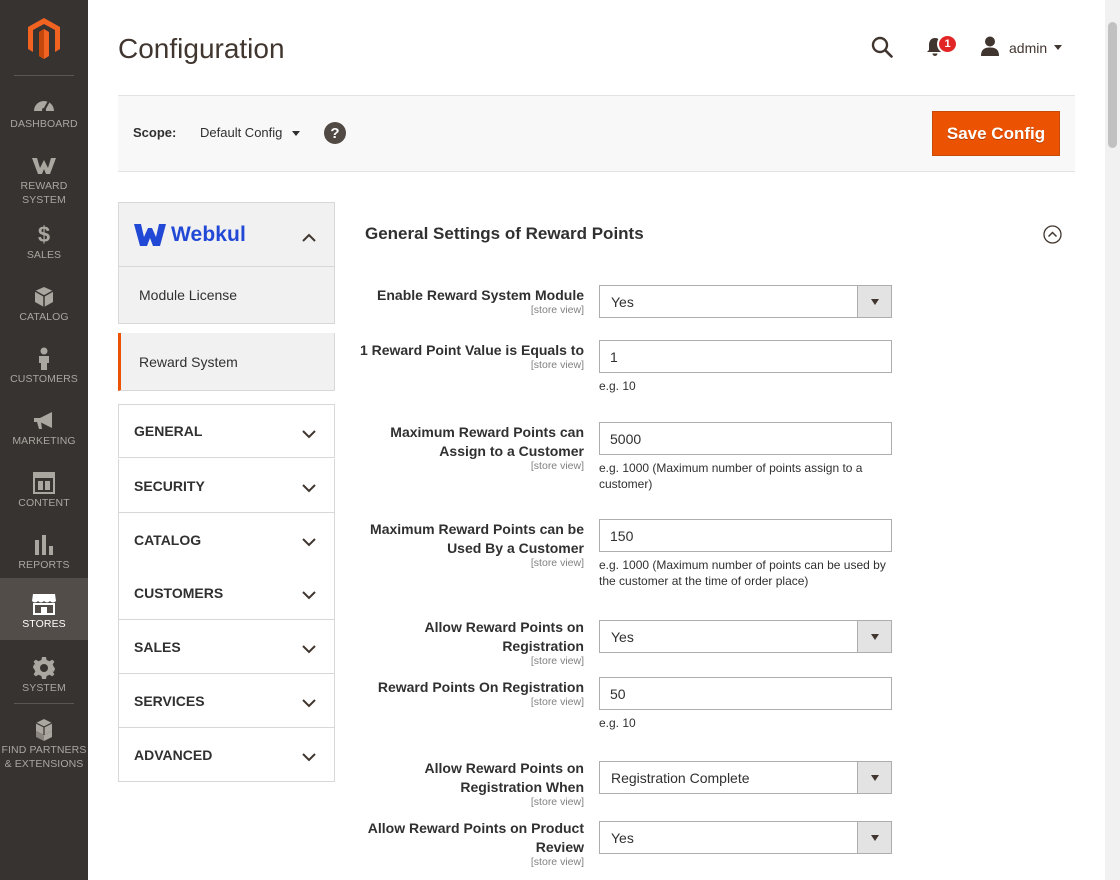 The height and width of the screenshot is (880, 1120). What do you see at coordinates (990, 47) in the screenshot?
I see `user-avatar-icon` at bounding box center [990, 47].